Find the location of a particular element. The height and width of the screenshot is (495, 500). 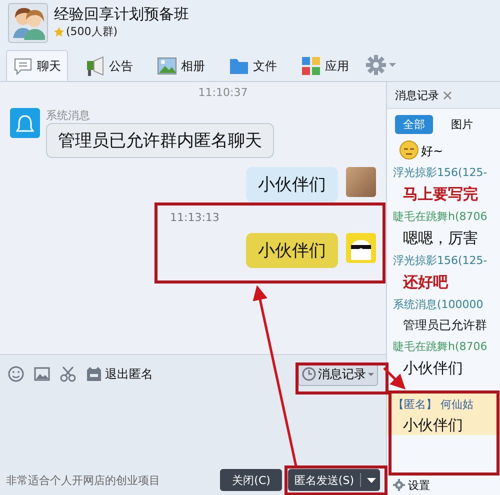

emoji-face-icon is located at coordinates (409, 150).